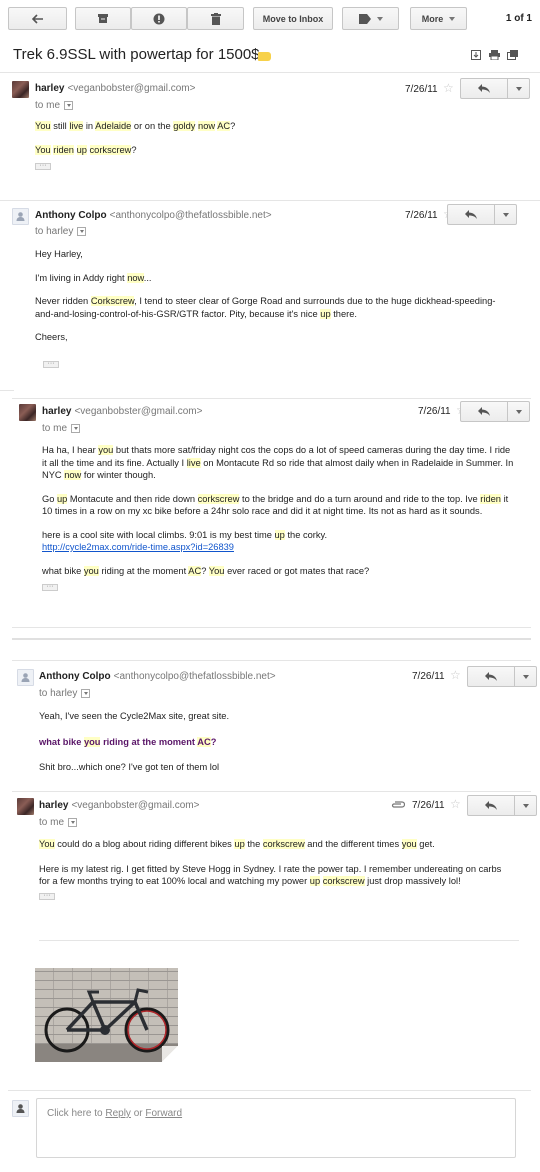 The width and height of the screenshot is (540, 1172). What do you see at coordinates (518, 18) in the screenshot?
I see `pager: 1 of 1` at bounding box center [518, 18].